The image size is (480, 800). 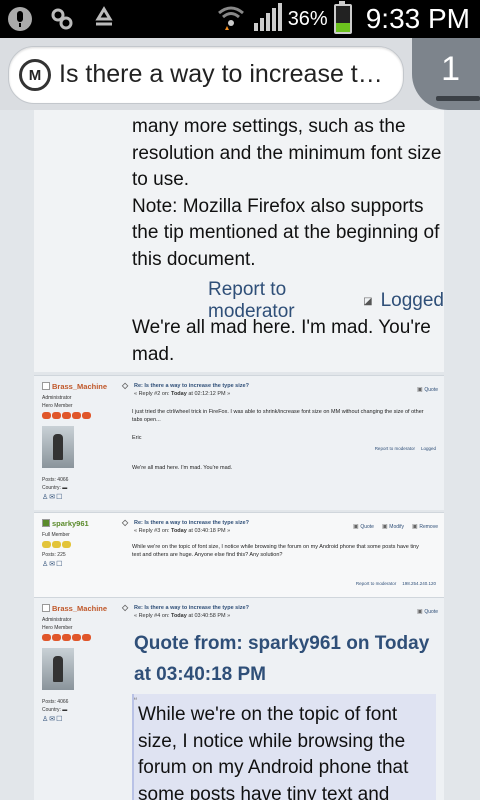 I want to click on post-actions: Quote Modify Remove, so click(x=395, y=526).